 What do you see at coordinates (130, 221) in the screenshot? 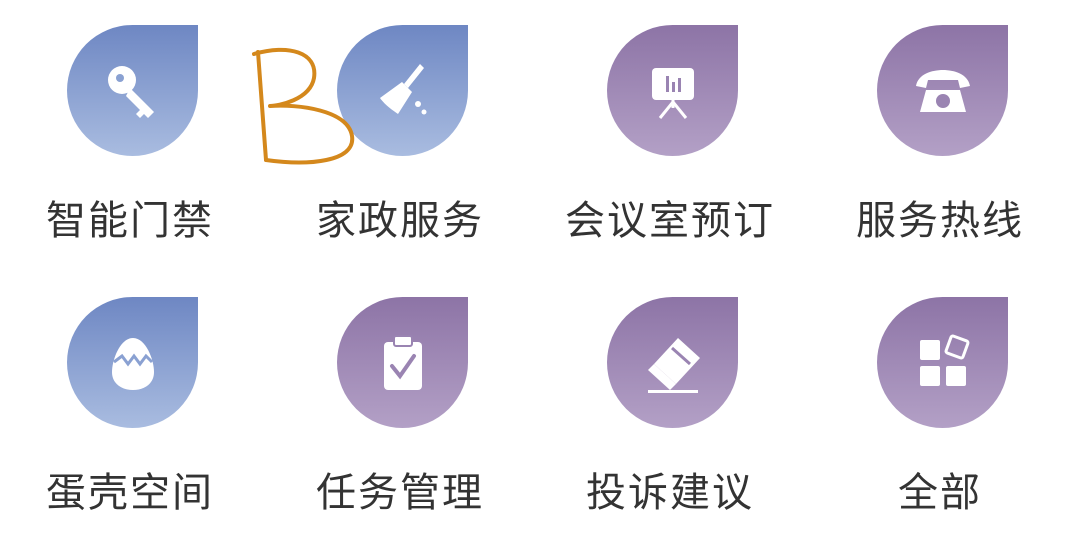
I see `tile-label: 智能门禁` at bounding box center [130, 221].